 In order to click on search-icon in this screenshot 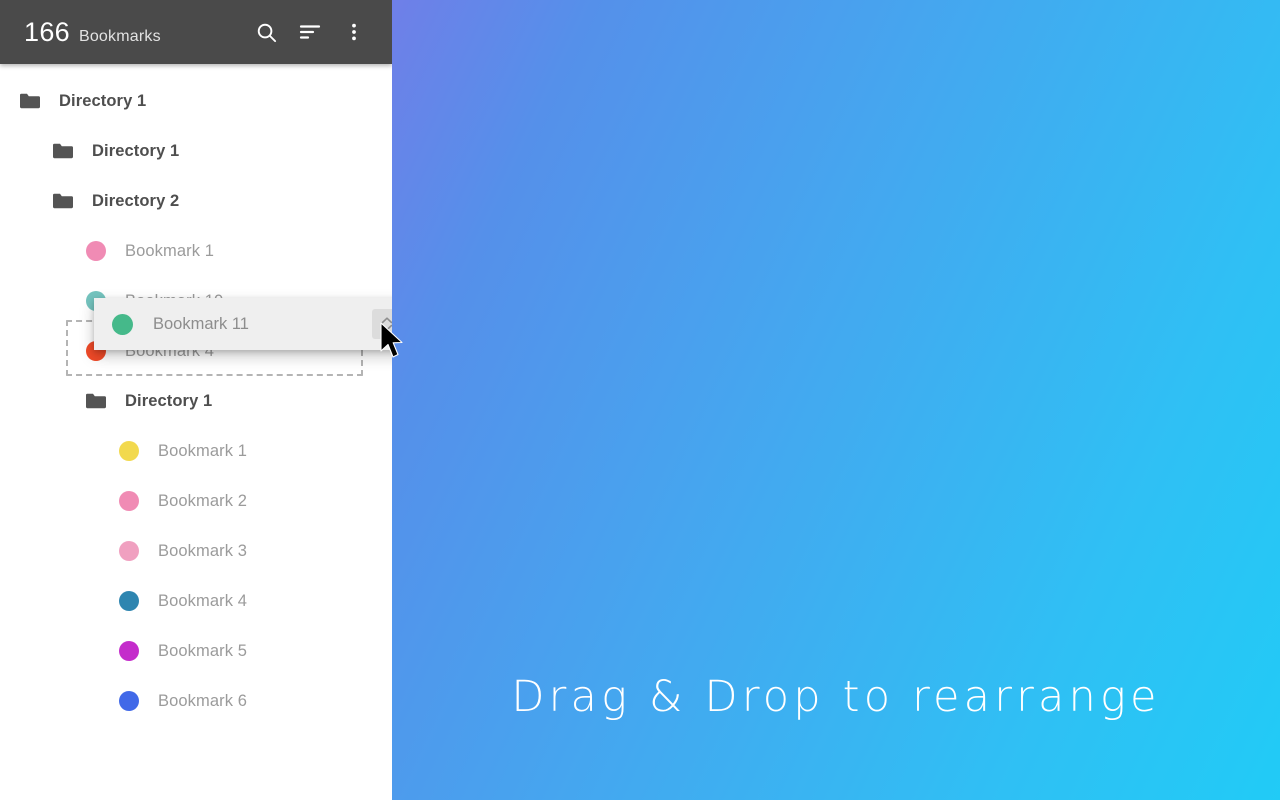, I will do `click(266, 32)`.